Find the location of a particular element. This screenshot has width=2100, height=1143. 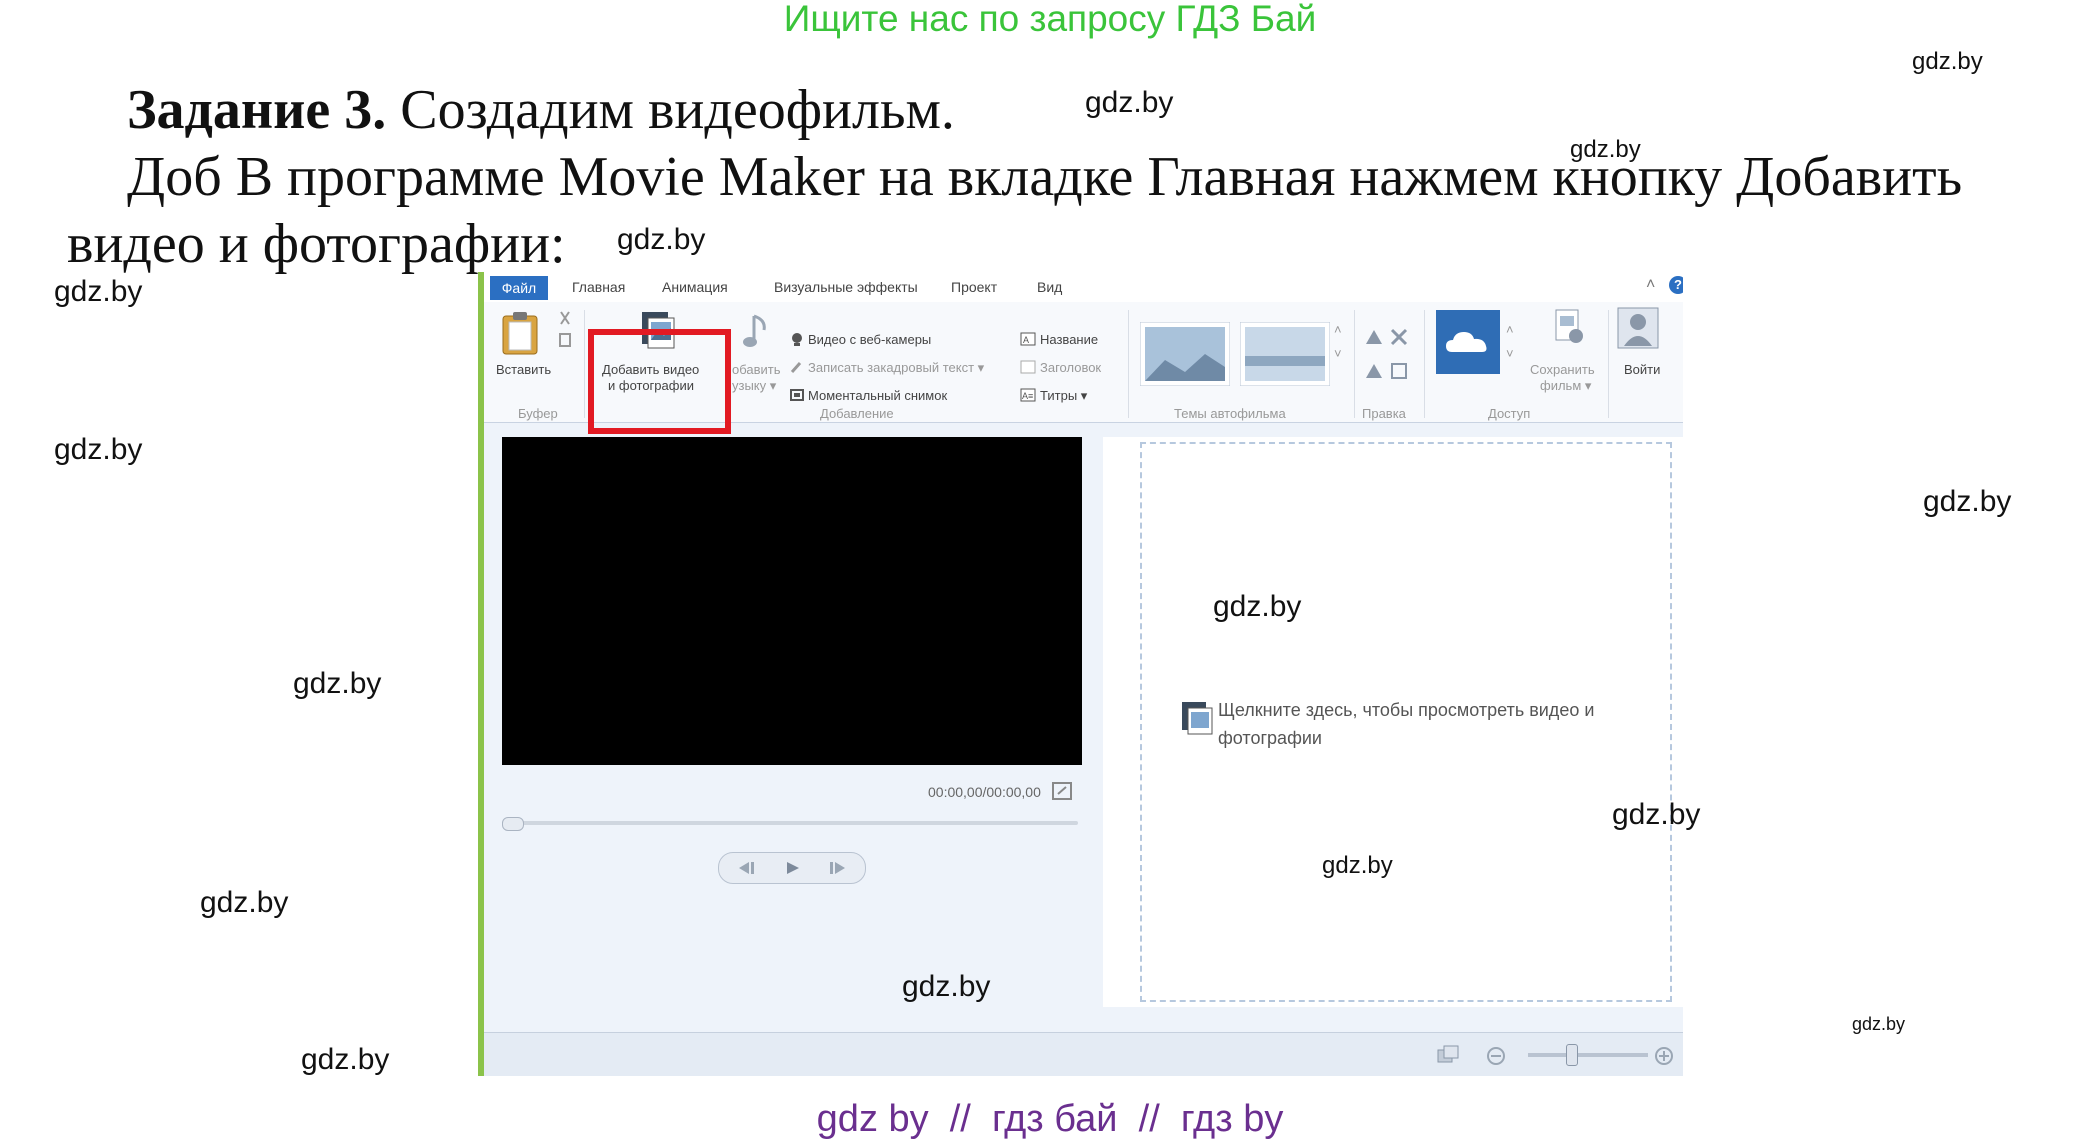

credits-icon: A≡ is located at coordinates (1028, 395).